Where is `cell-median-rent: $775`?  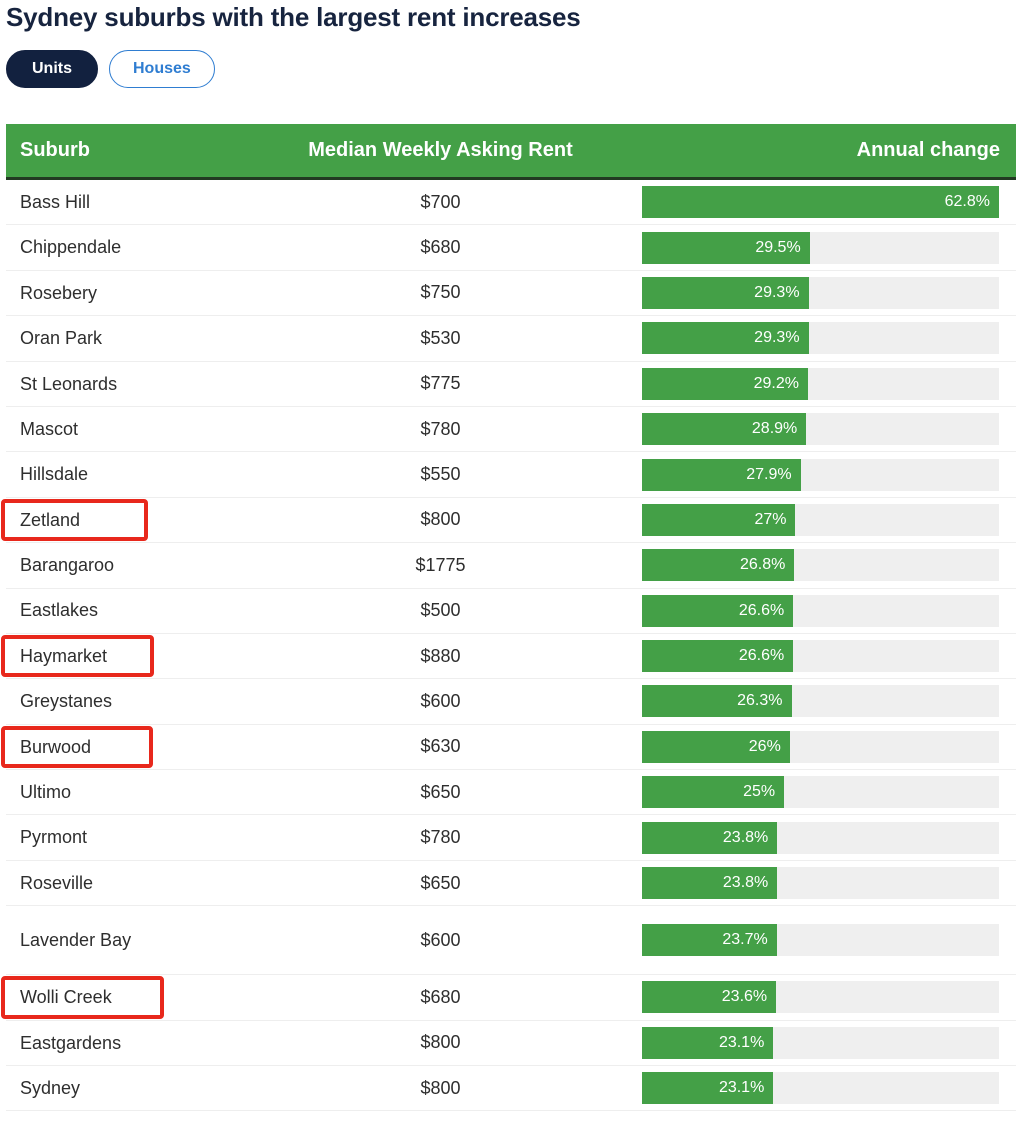 cell-median-rent: $775 is located at coordinates (440, 383).